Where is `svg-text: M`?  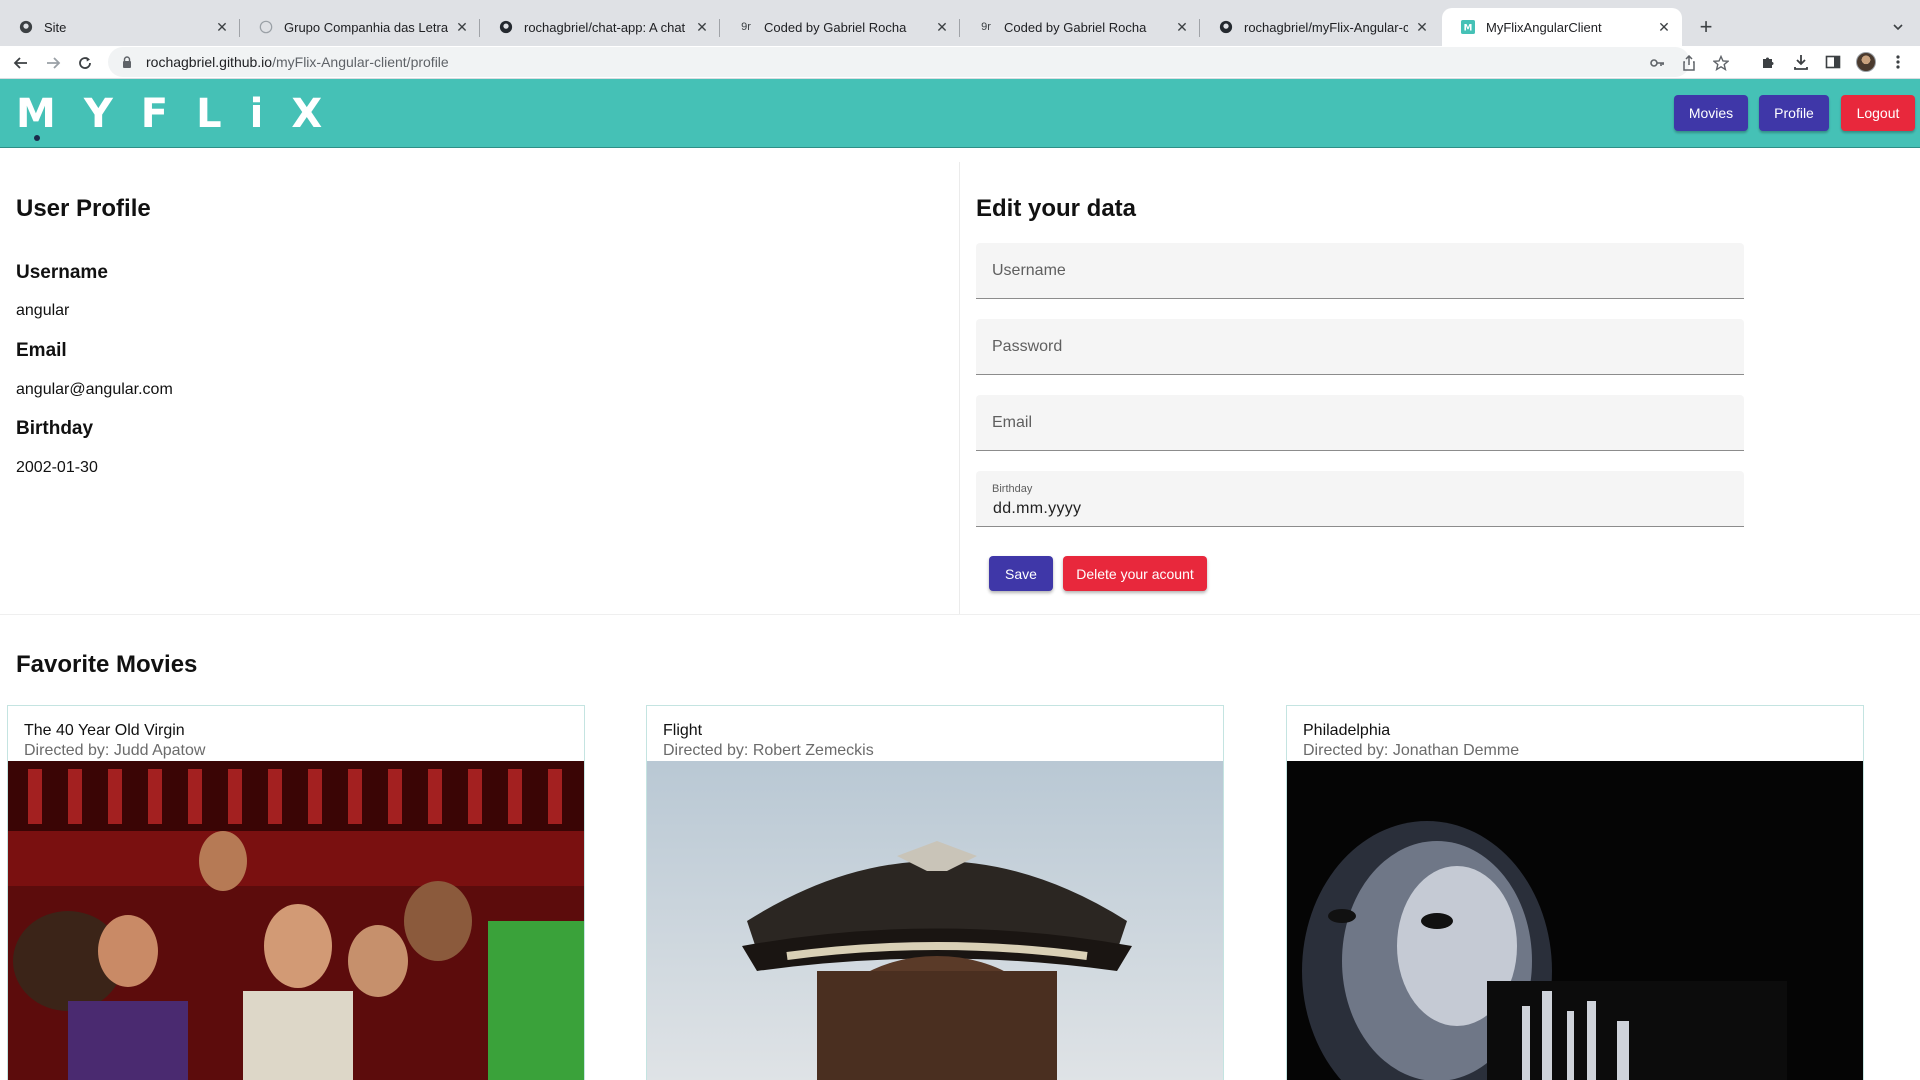 svg-text: M is located at coordinates (1468, 29).